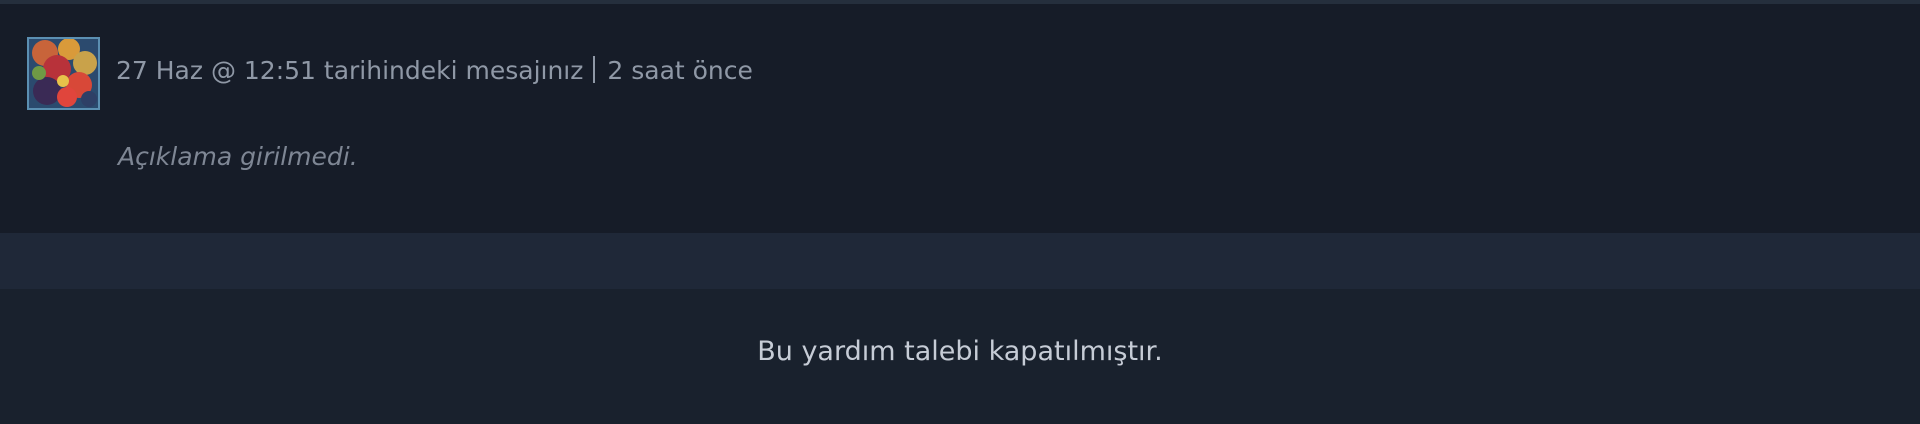  Describe the element at coordinates (594, 69) in the screenshot. I see `meta-separator` at that location.